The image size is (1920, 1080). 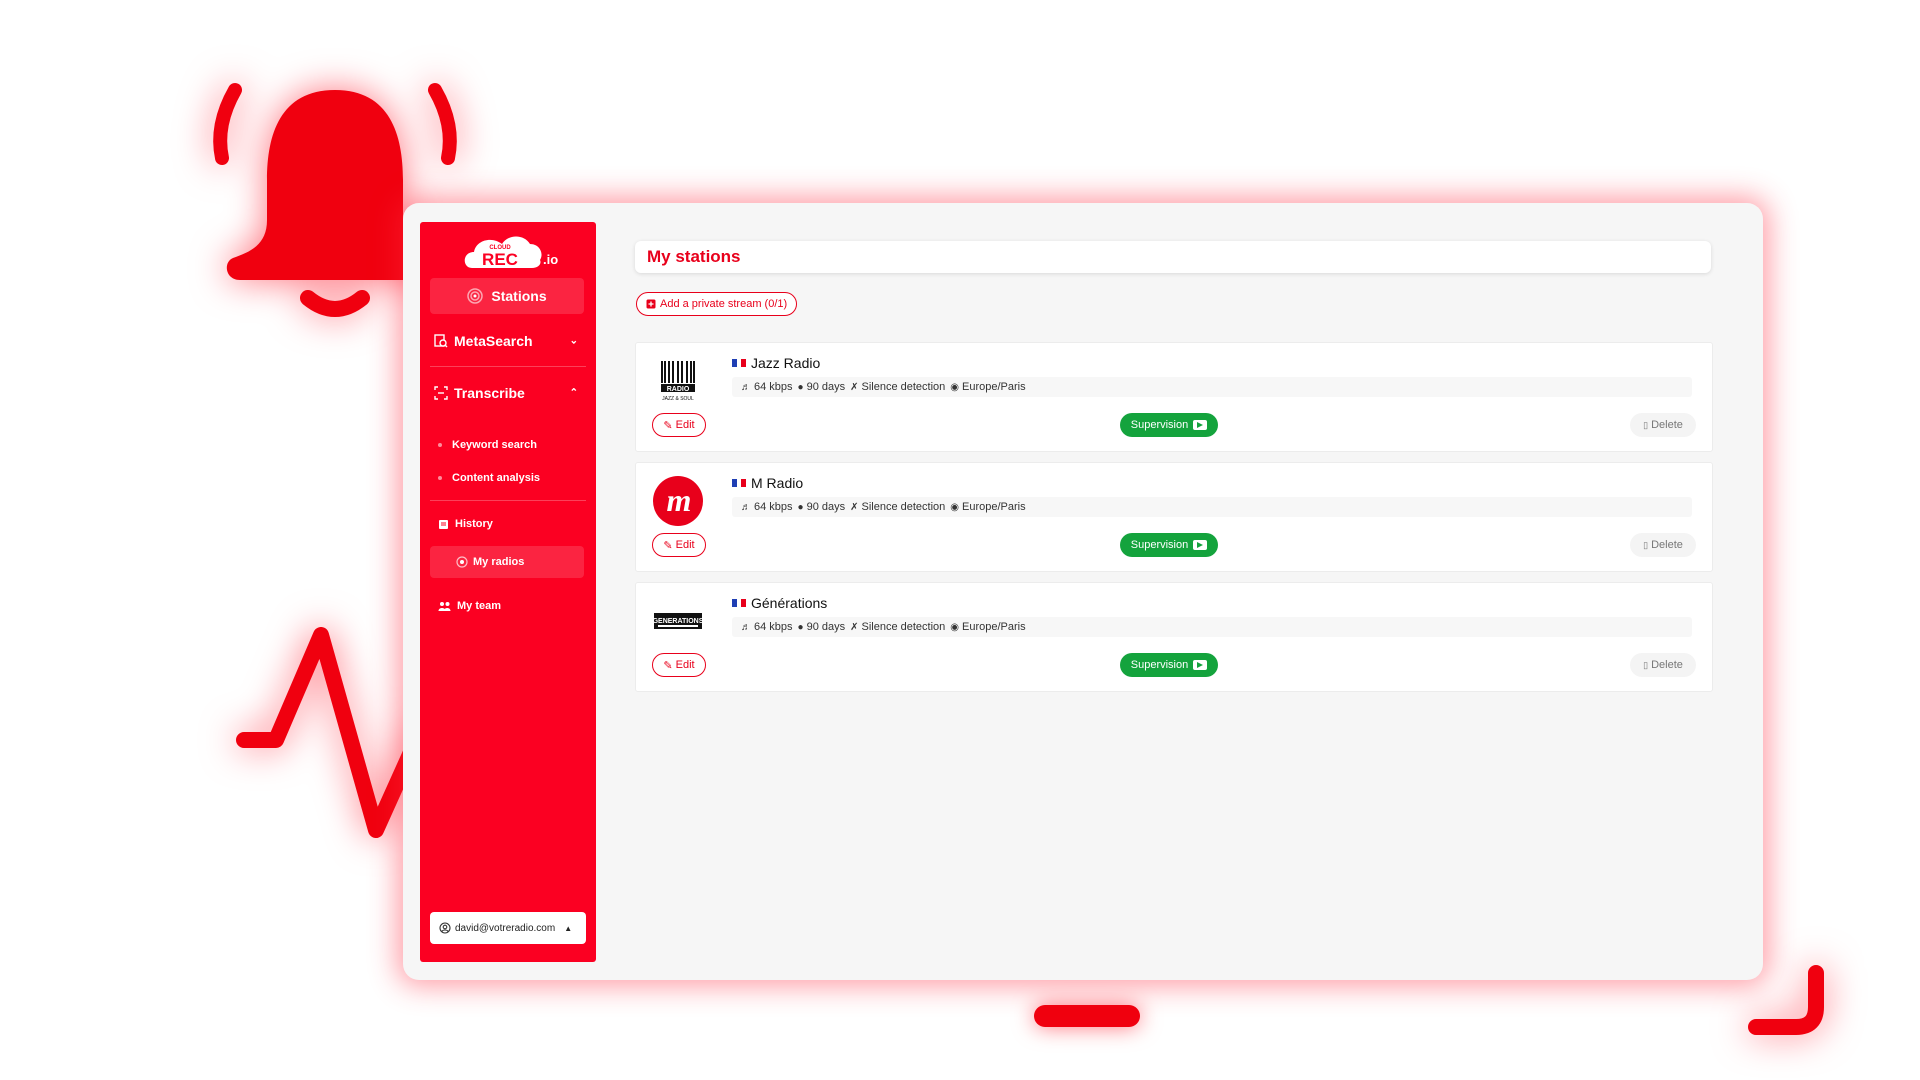 I want to click on sidebar-item-label: Content analysis, so click(x=496, y=478).